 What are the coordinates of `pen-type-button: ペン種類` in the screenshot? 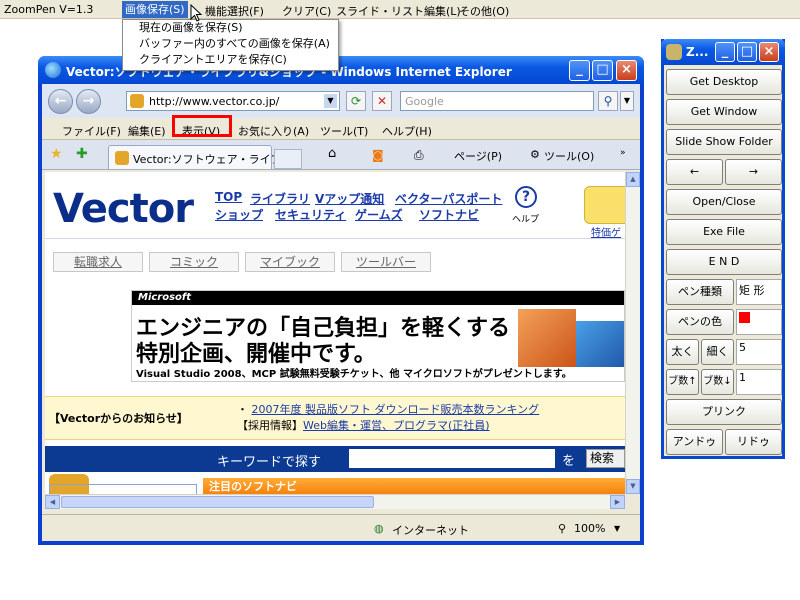 It's located at (700, 292).